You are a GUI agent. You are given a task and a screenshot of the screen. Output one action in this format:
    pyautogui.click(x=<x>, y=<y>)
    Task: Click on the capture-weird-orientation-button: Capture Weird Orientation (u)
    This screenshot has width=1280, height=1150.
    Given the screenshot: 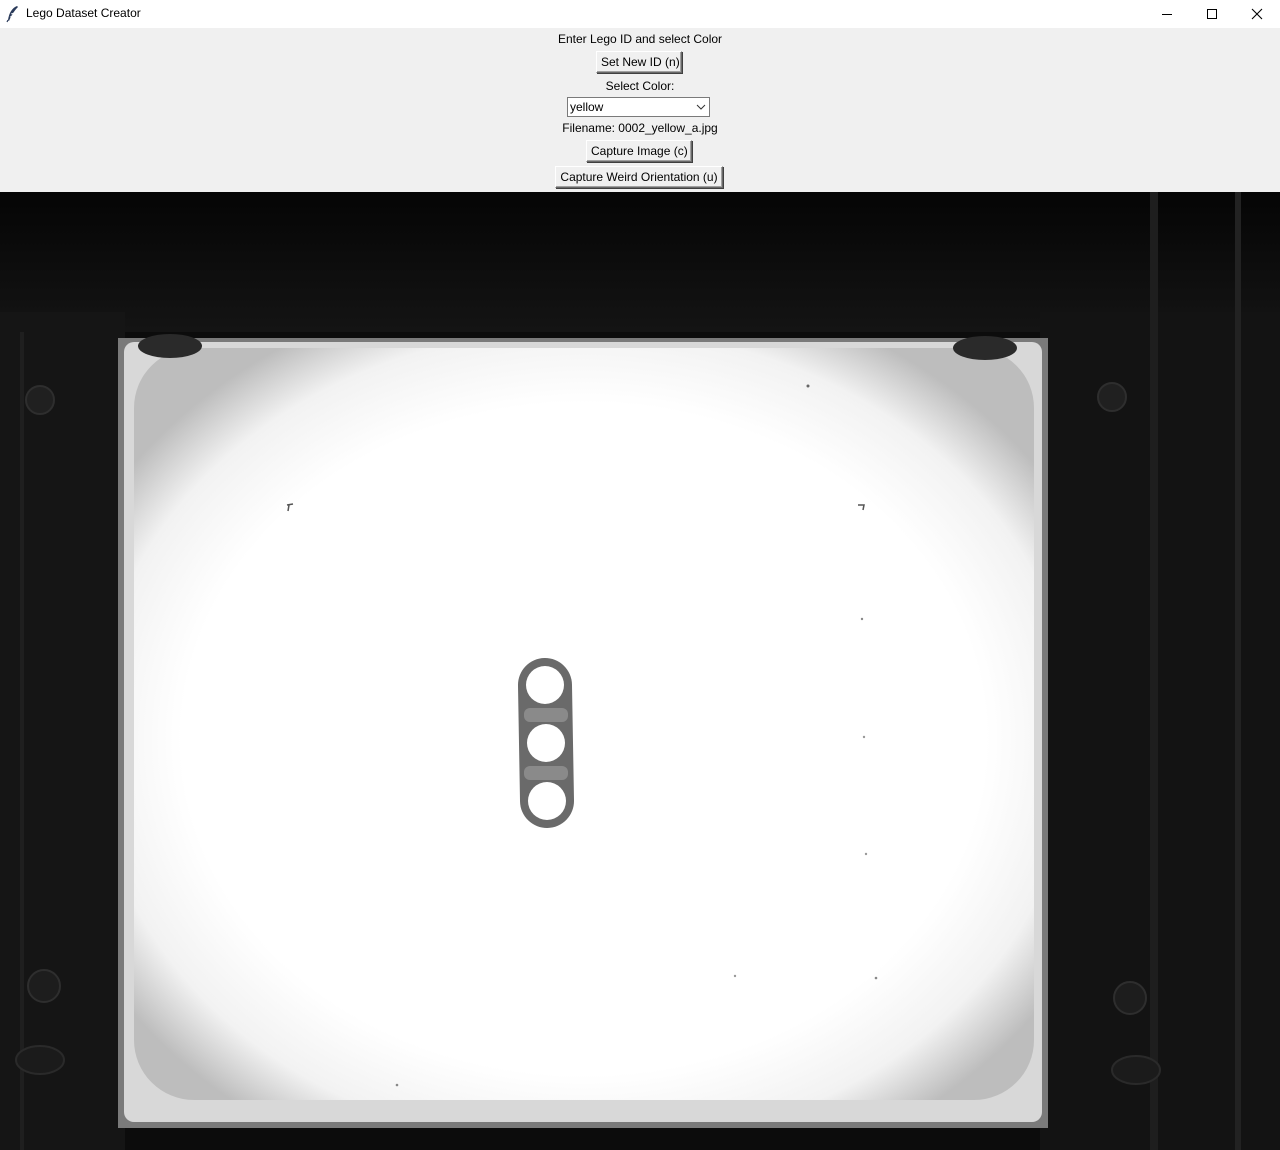 What is the action you would take?
    pyautogui.click(x=639, y=177)
    